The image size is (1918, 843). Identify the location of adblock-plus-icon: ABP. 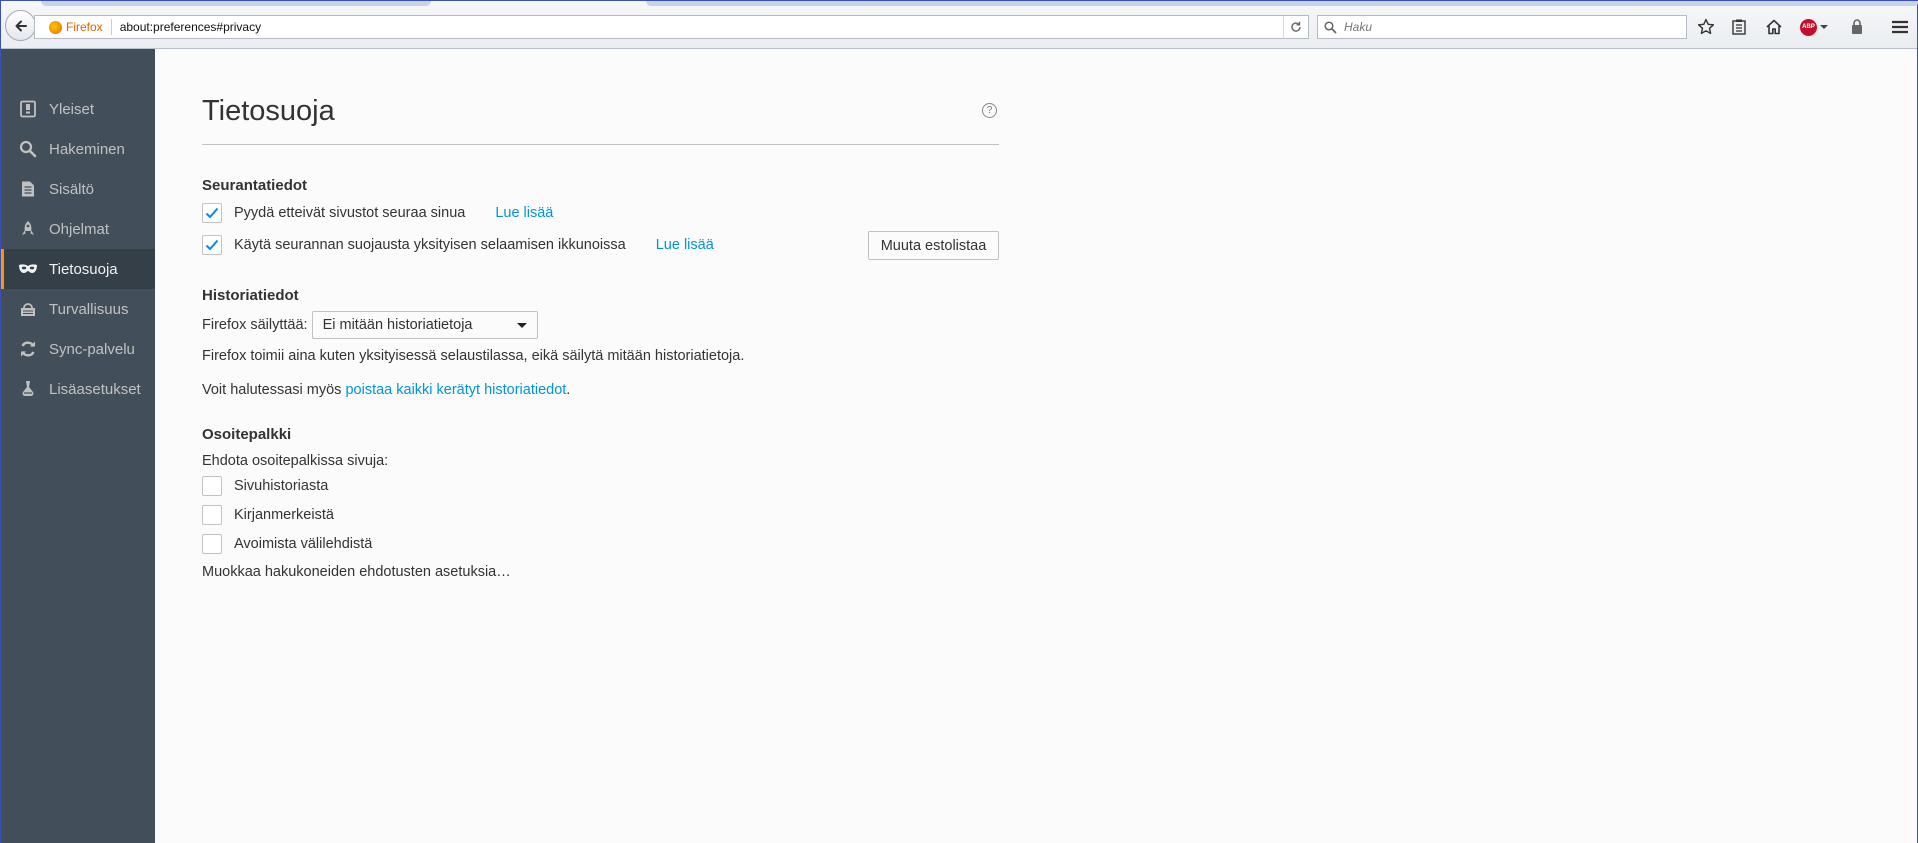
(1808, 27).